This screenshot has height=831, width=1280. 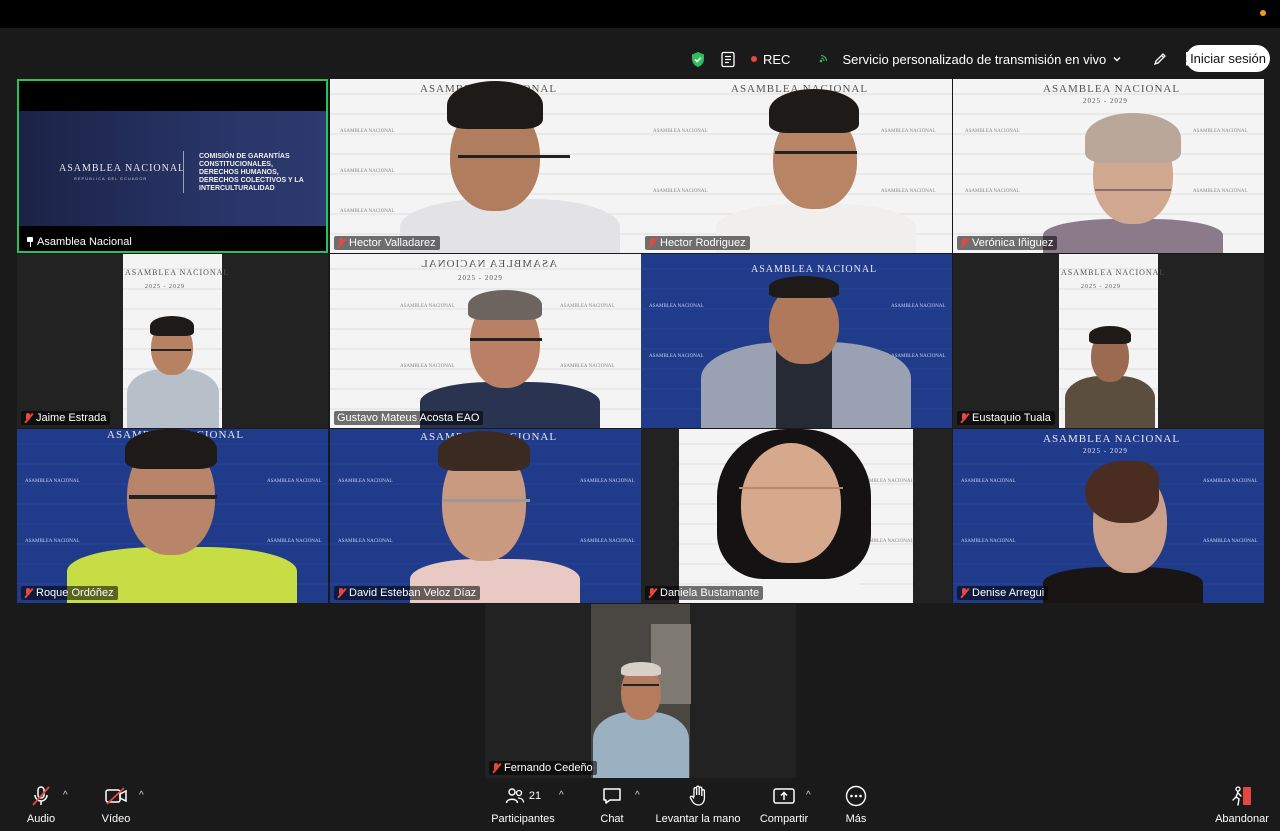 What do you see at coordinates (791, 503) in the screenshot?
I see `participant-head` at bounding box center [791, 503].